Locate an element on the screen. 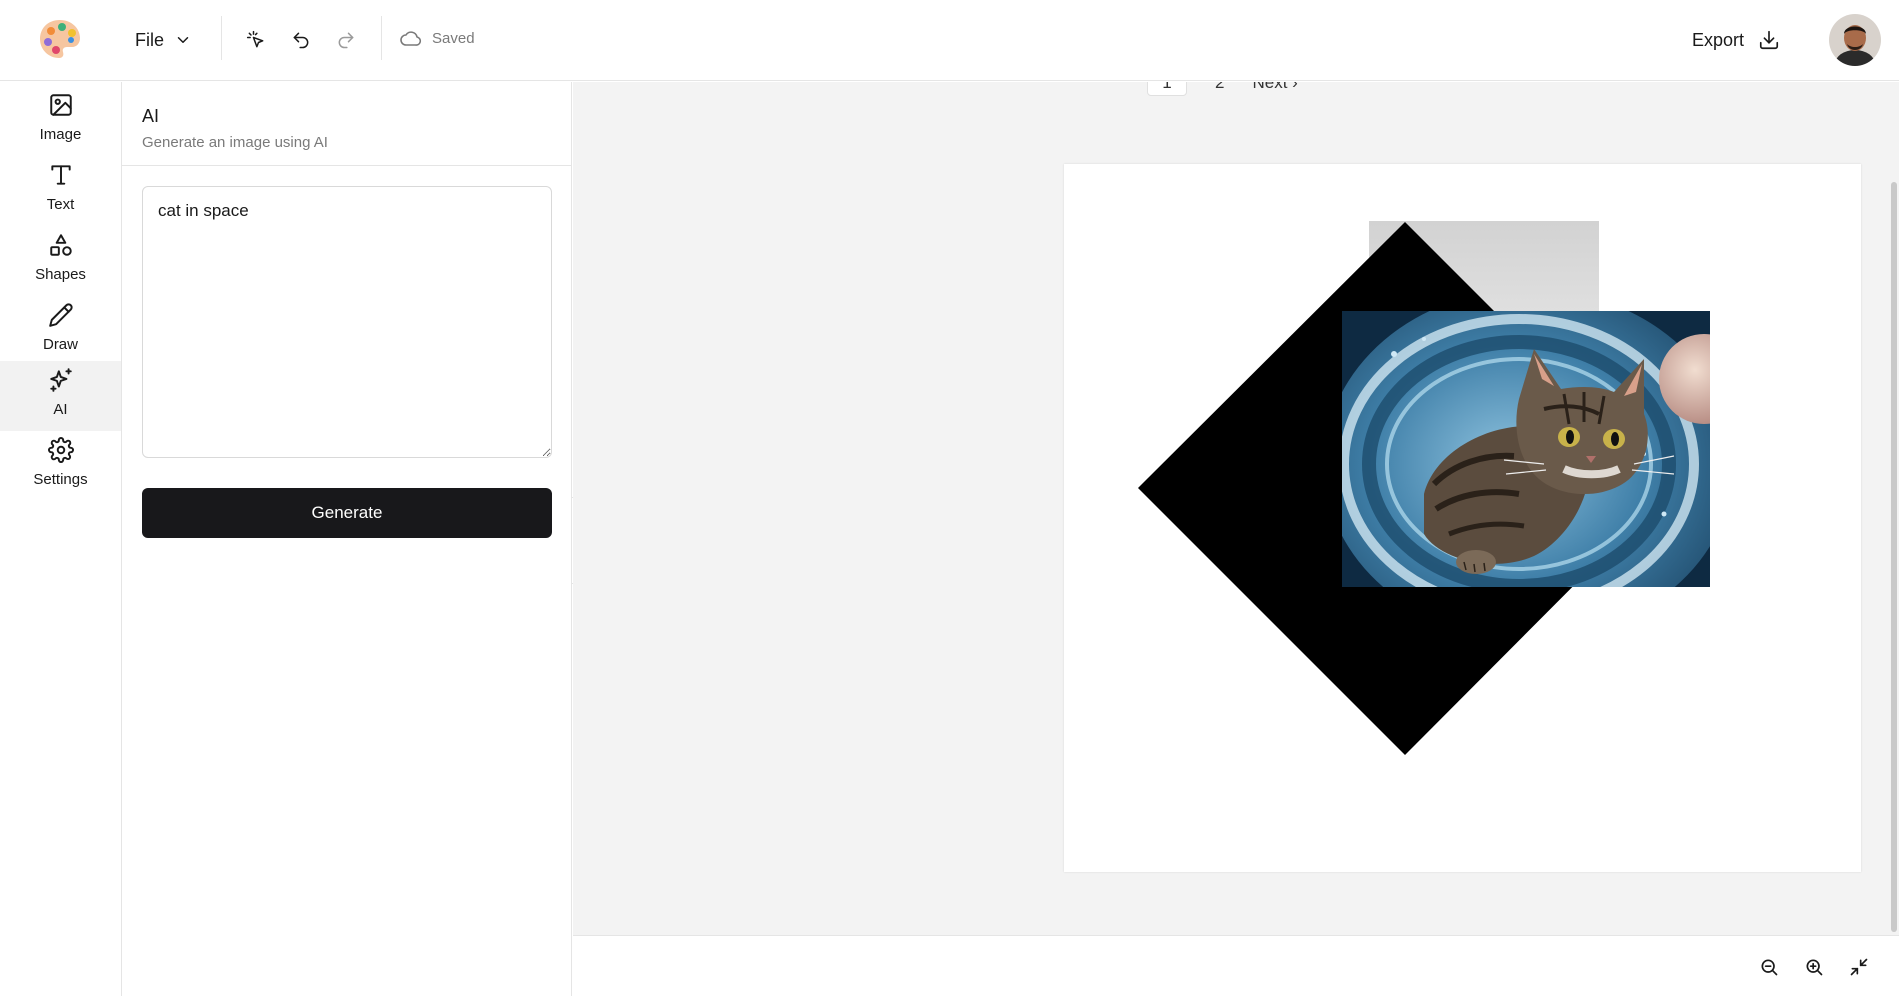  top-bar: File Saved Export is located at coordinates (949, 40).